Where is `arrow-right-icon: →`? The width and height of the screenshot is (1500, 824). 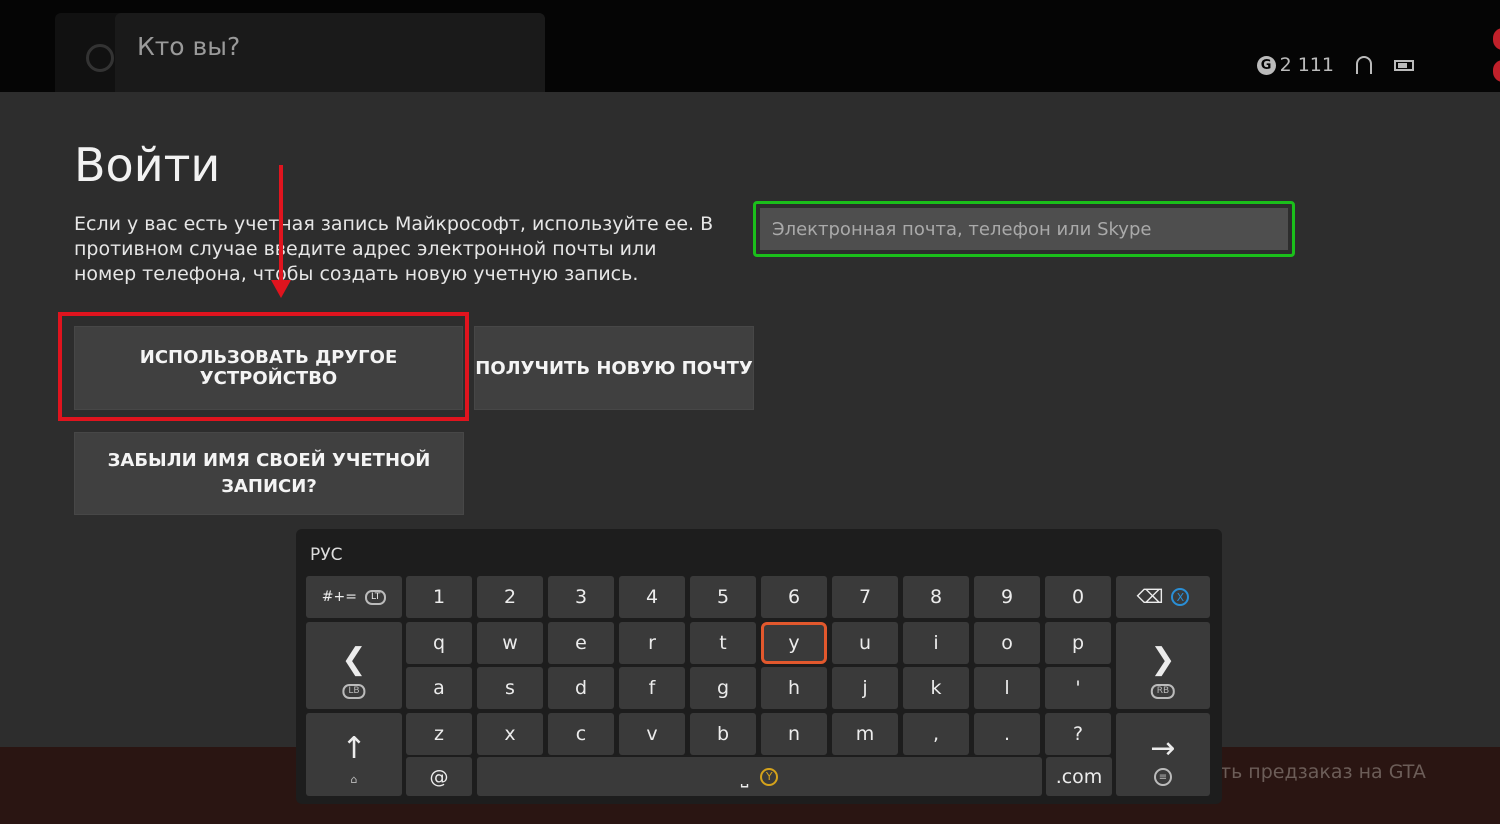 arrow-right-icon: → is located at coordinates (1163, 748).